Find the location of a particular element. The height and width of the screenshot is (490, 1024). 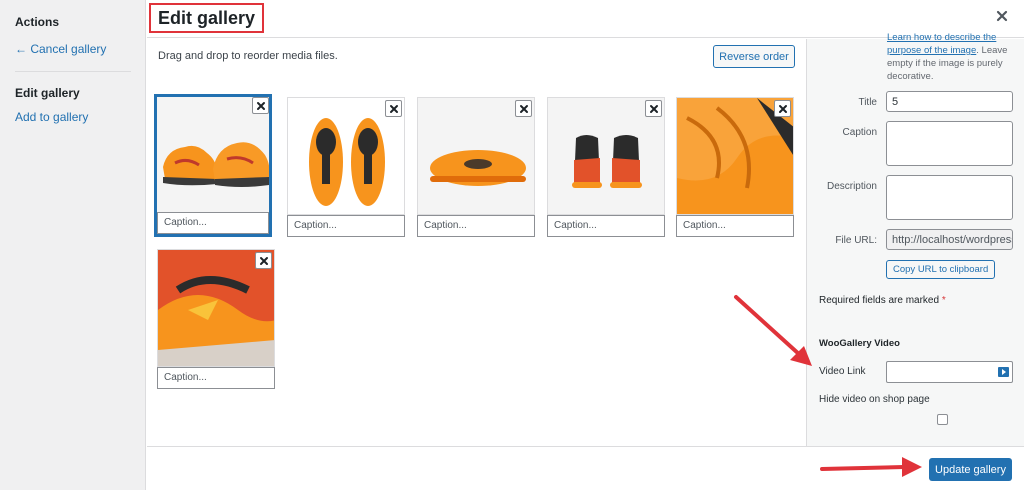

page-title-highlight: Edit gallery is located at coordinates (207, 18).